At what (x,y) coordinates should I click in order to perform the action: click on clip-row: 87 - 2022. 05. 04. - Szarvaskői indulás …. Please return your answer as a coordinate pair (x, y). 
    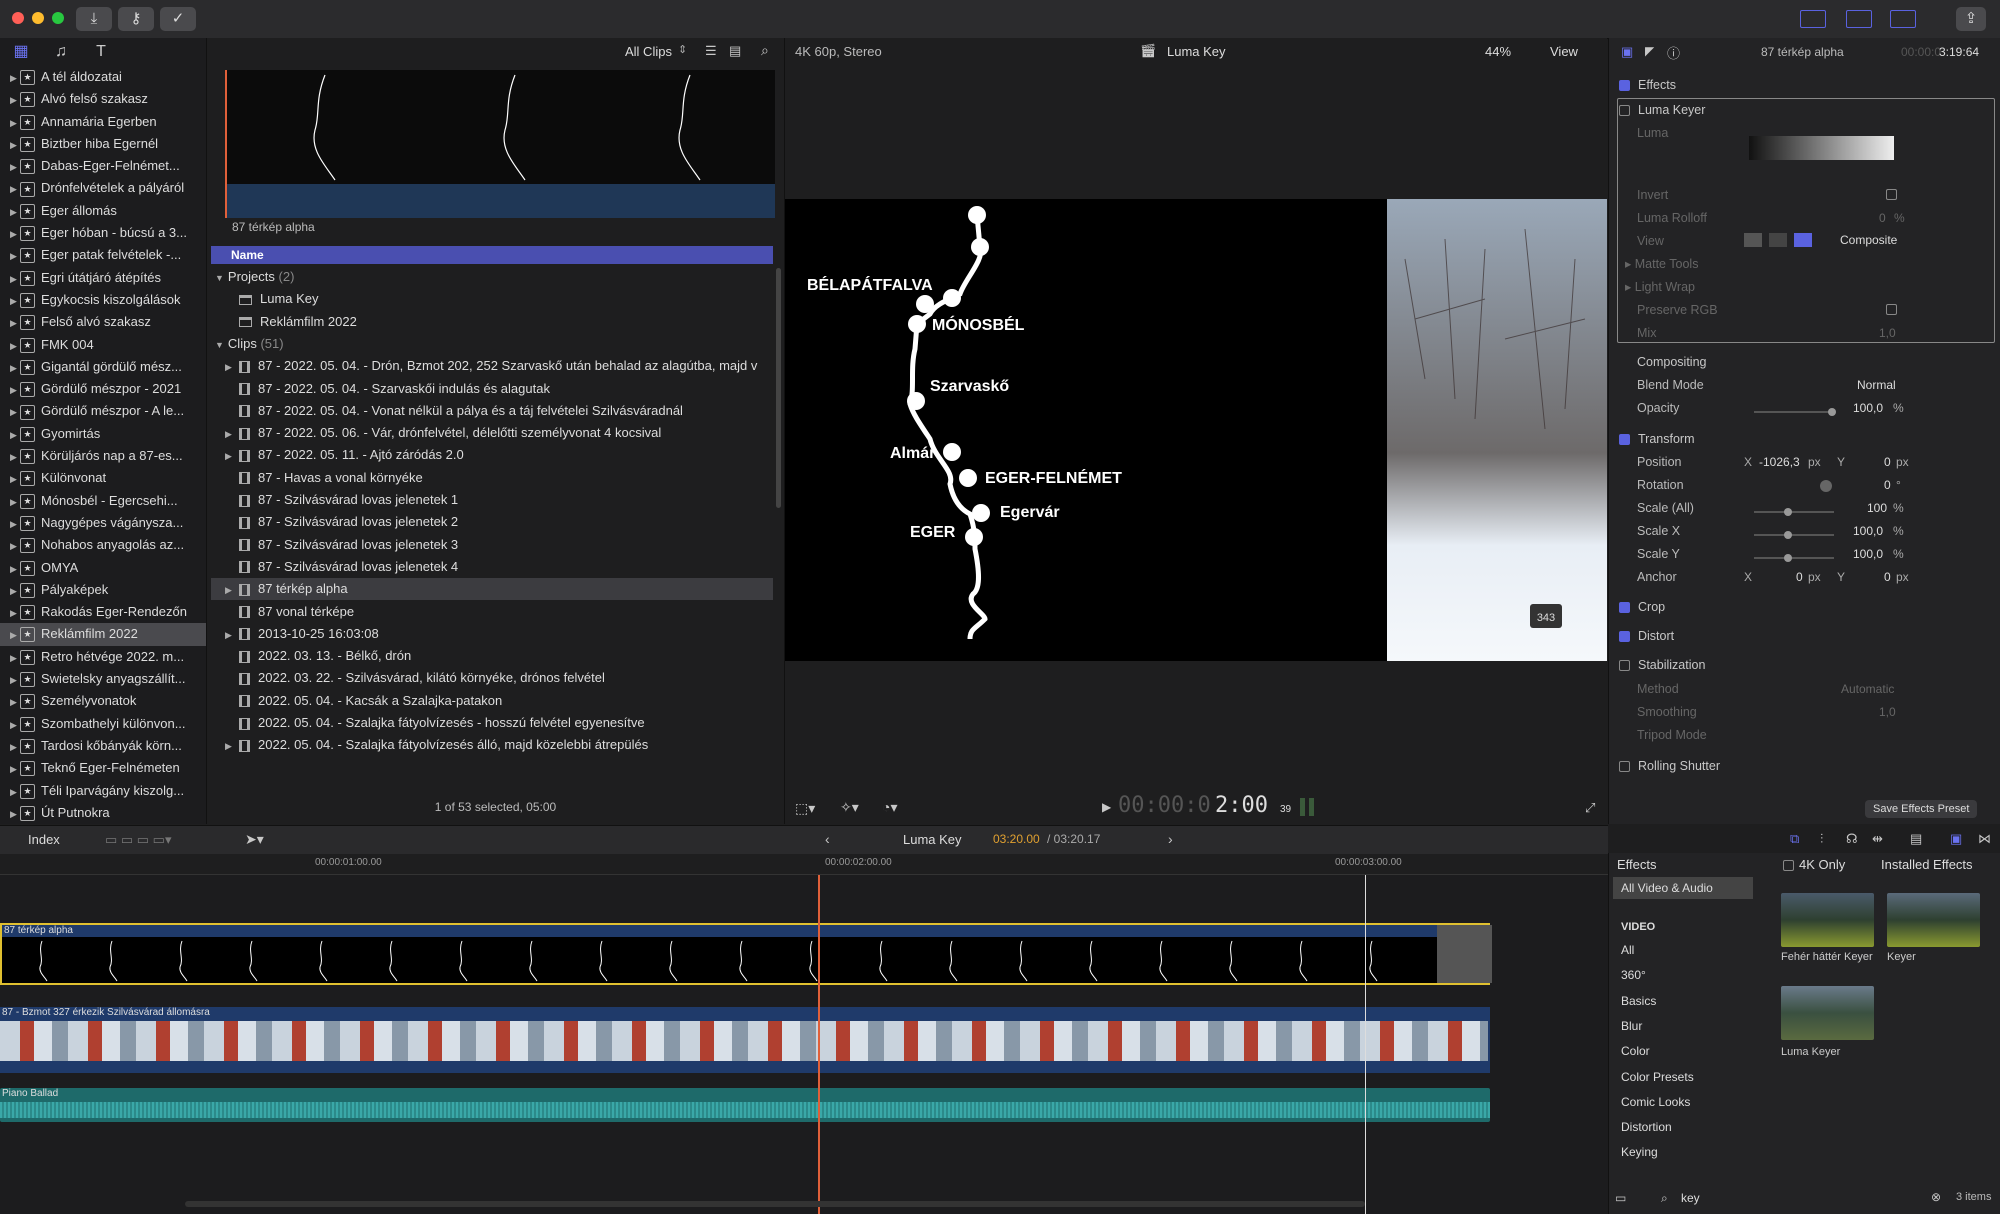
    Looking at the image, I should click on (492, 389).